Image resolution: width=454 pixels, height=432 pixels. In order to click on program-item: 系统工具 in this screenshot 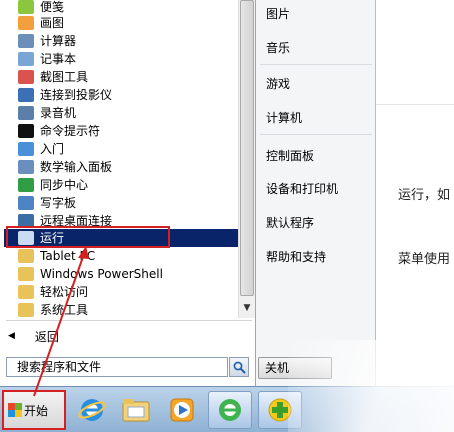, I will do `click(126, 309)`.